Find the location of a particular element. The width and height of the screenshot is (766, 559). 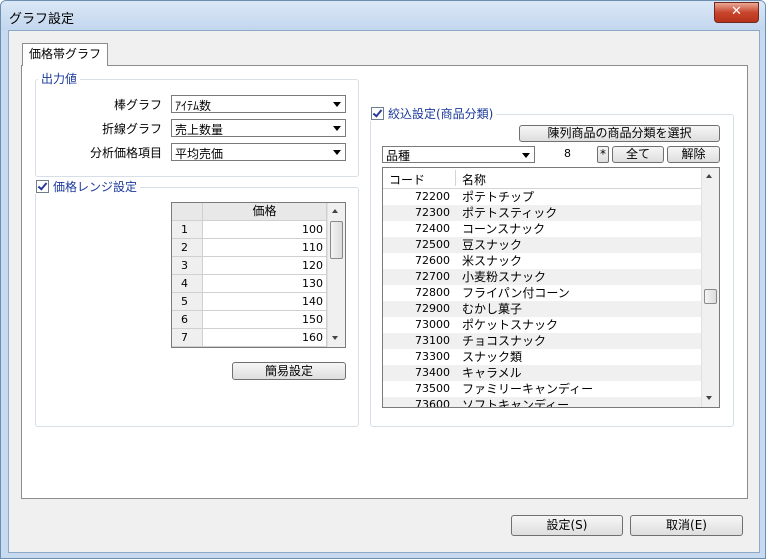

bar-graph-value: ｱｲﾃﾑ数 is located at coordinates (193, 106).